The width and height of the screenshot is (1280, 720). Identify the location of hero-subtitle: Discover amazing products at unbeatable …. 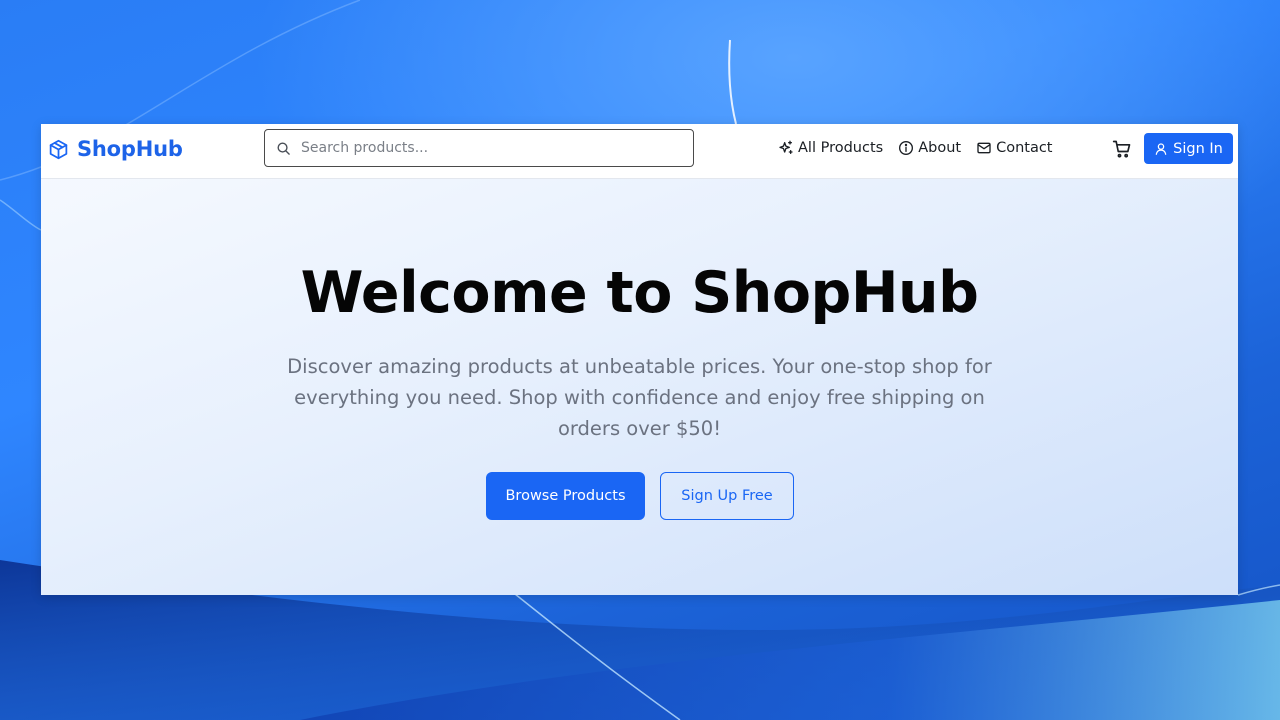
(639, 397).